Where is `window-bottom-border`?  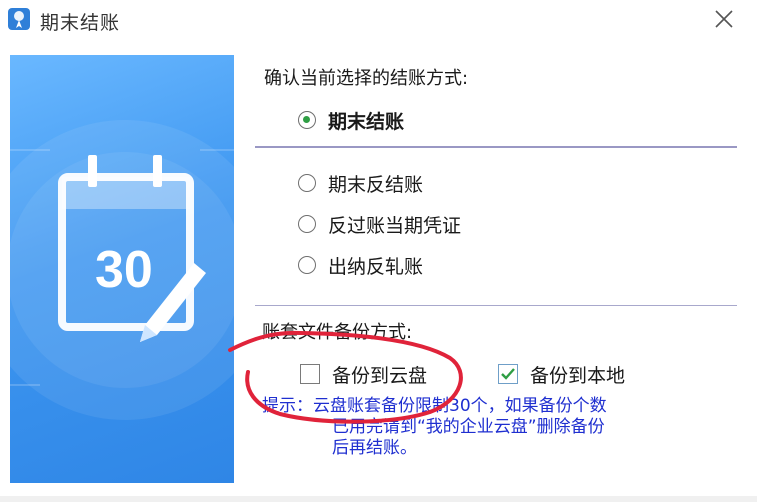
window-bottom-border is located at coordinates (378, 499).